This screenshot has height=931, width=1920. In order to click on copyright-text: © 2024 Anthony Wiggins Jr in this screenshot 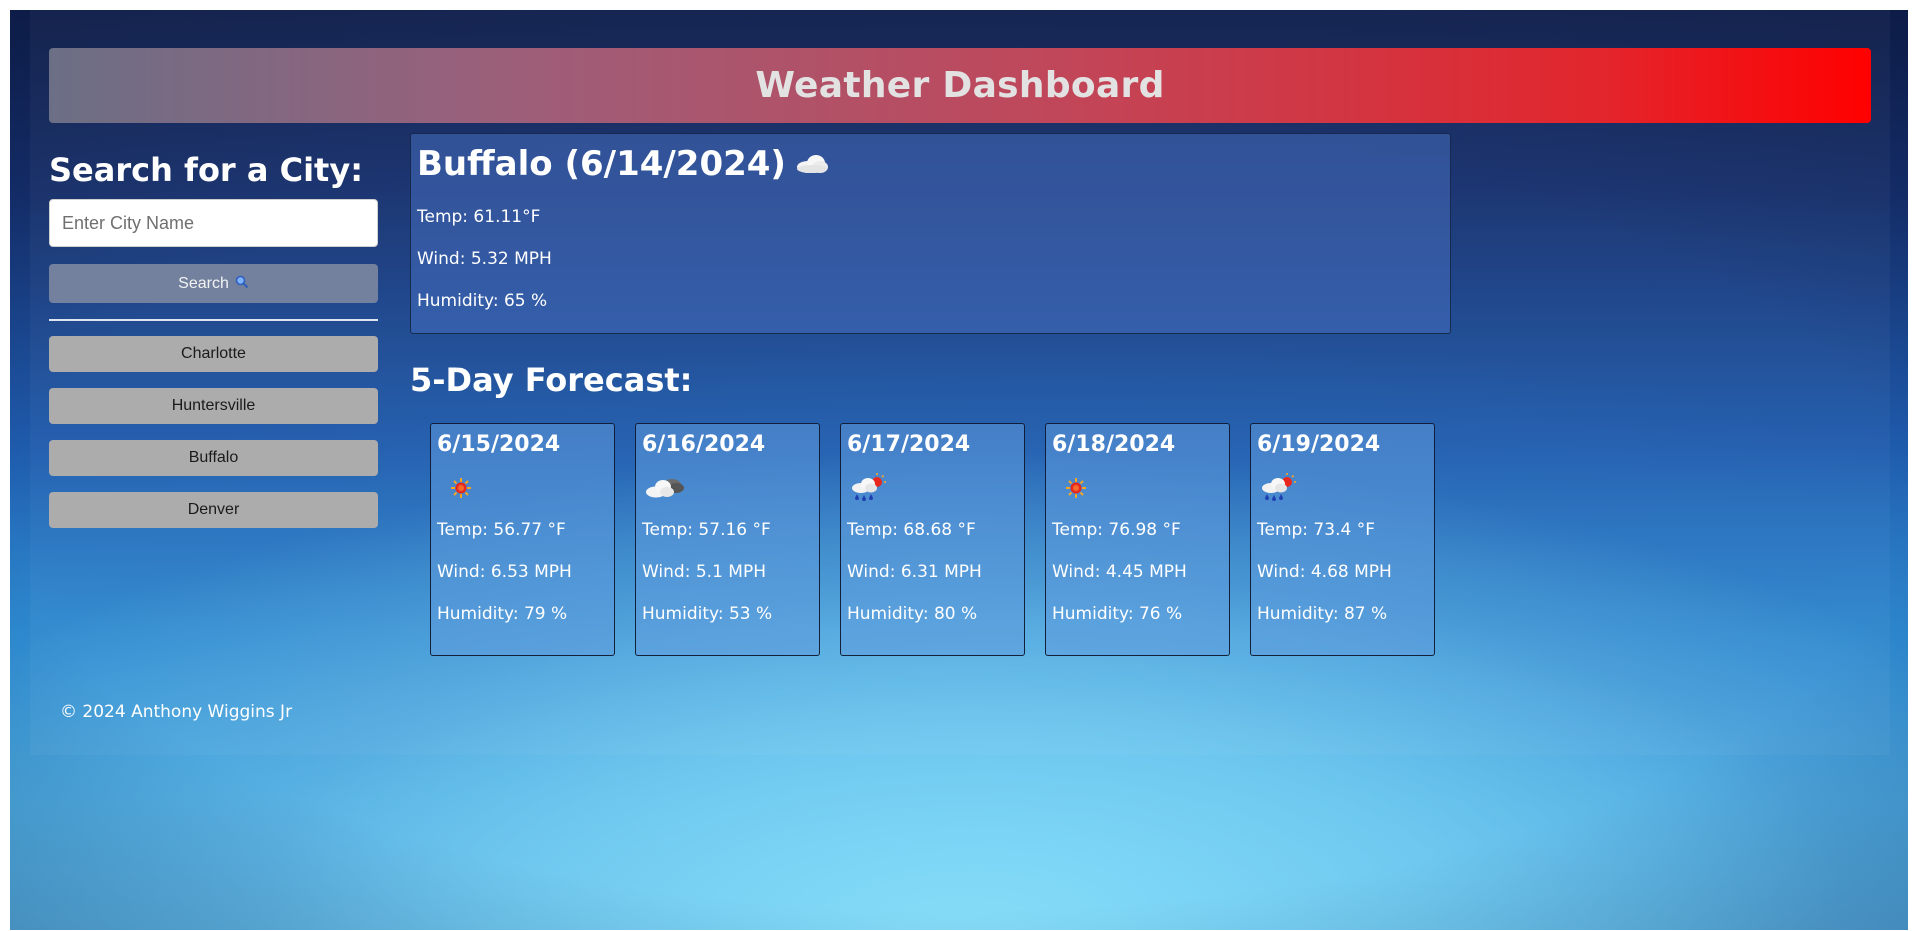, I will do `click(176, 712)`.